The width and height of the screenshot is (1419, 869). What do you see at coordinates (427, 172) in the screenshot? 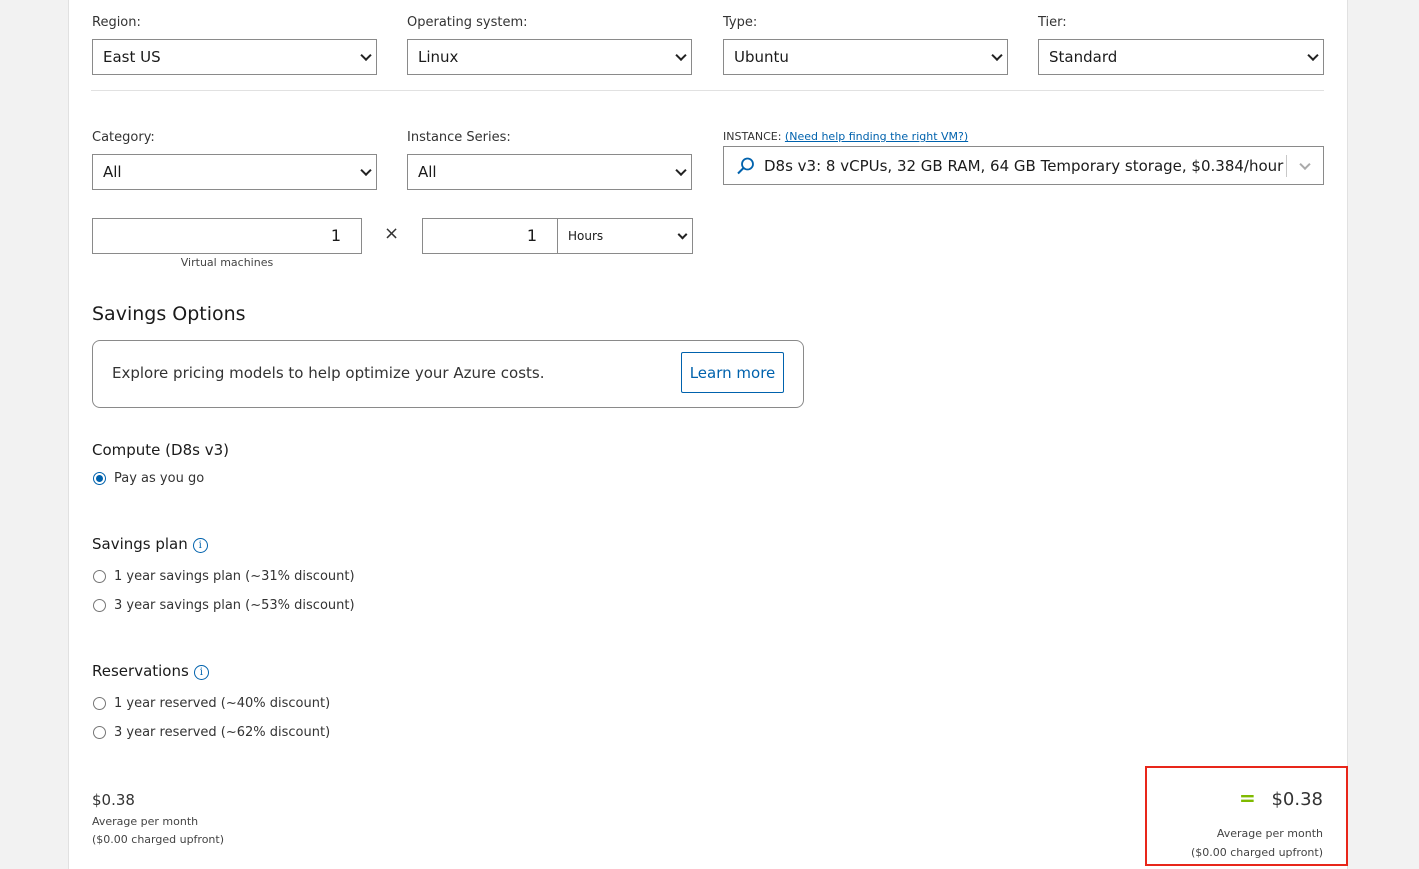
I see `series-value: All` at bounding box center [427, 172].